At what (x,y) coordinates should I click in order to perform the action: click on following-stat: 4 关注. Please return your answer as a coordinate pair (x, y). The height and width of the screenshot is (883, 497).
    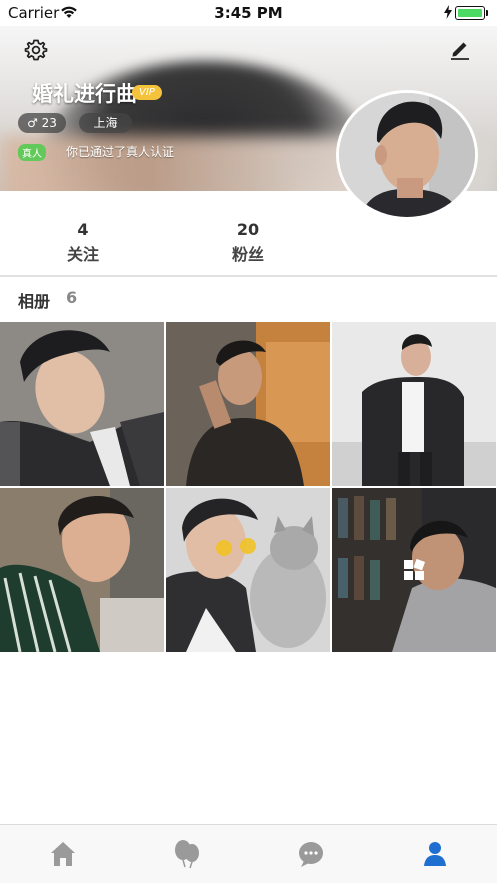
    Looking at the image, I should click on (83, 242).